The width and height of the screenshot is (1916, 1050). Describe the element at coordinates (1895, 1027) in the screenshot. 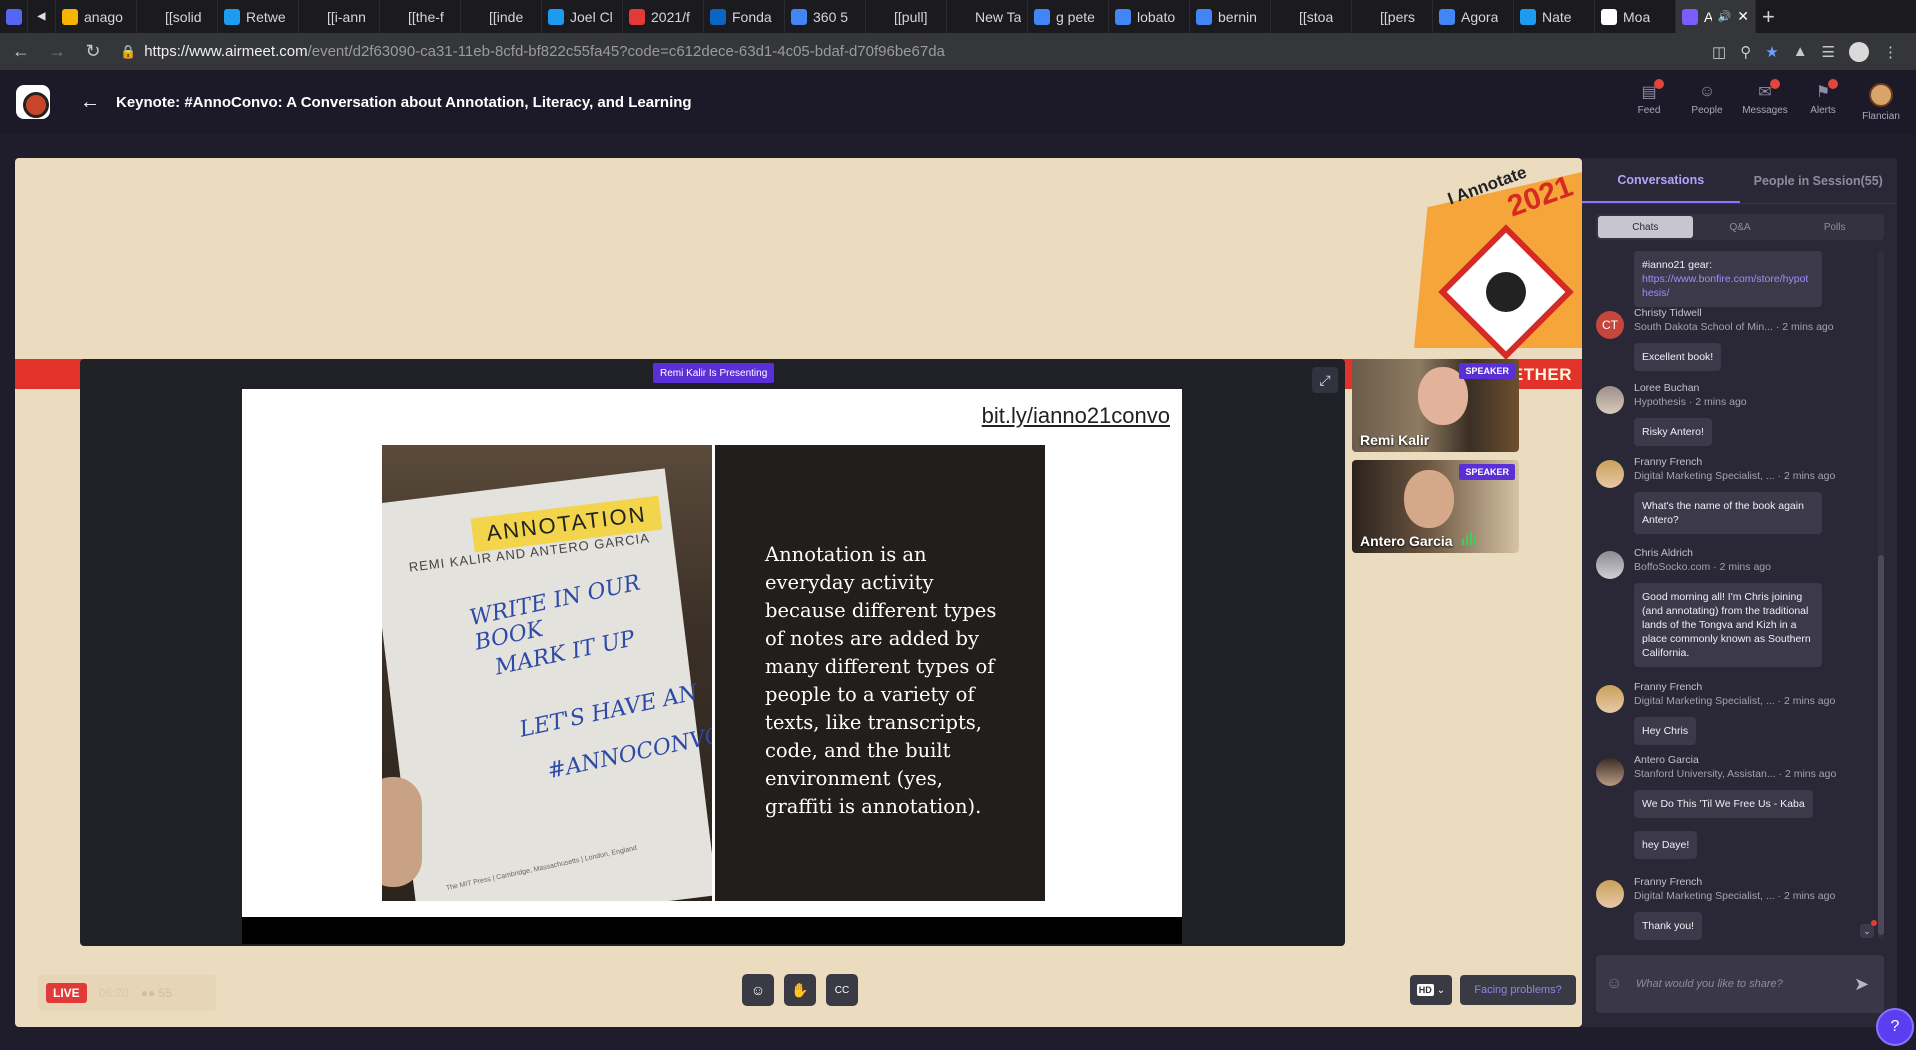

I see `help-icon: ?` at that location.